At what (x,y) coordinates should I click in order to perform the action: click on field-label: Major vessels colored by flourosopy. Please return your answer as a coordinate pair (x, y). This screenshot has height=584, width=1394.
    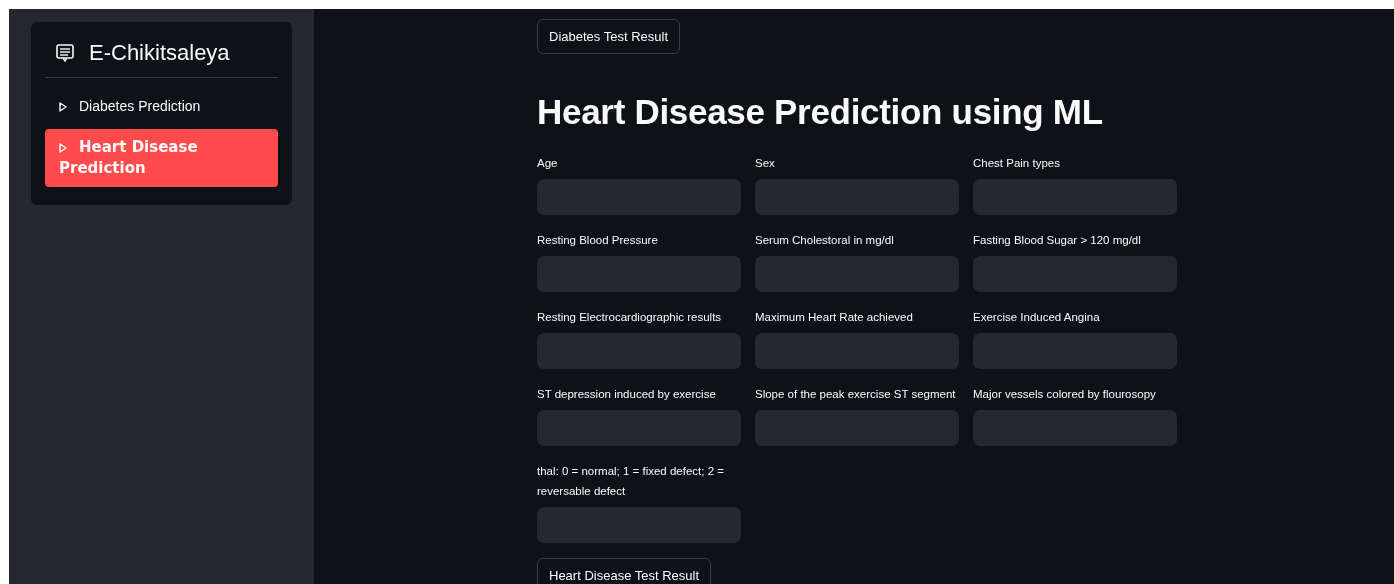
    Looking at the image, I should click on (1065, 394).